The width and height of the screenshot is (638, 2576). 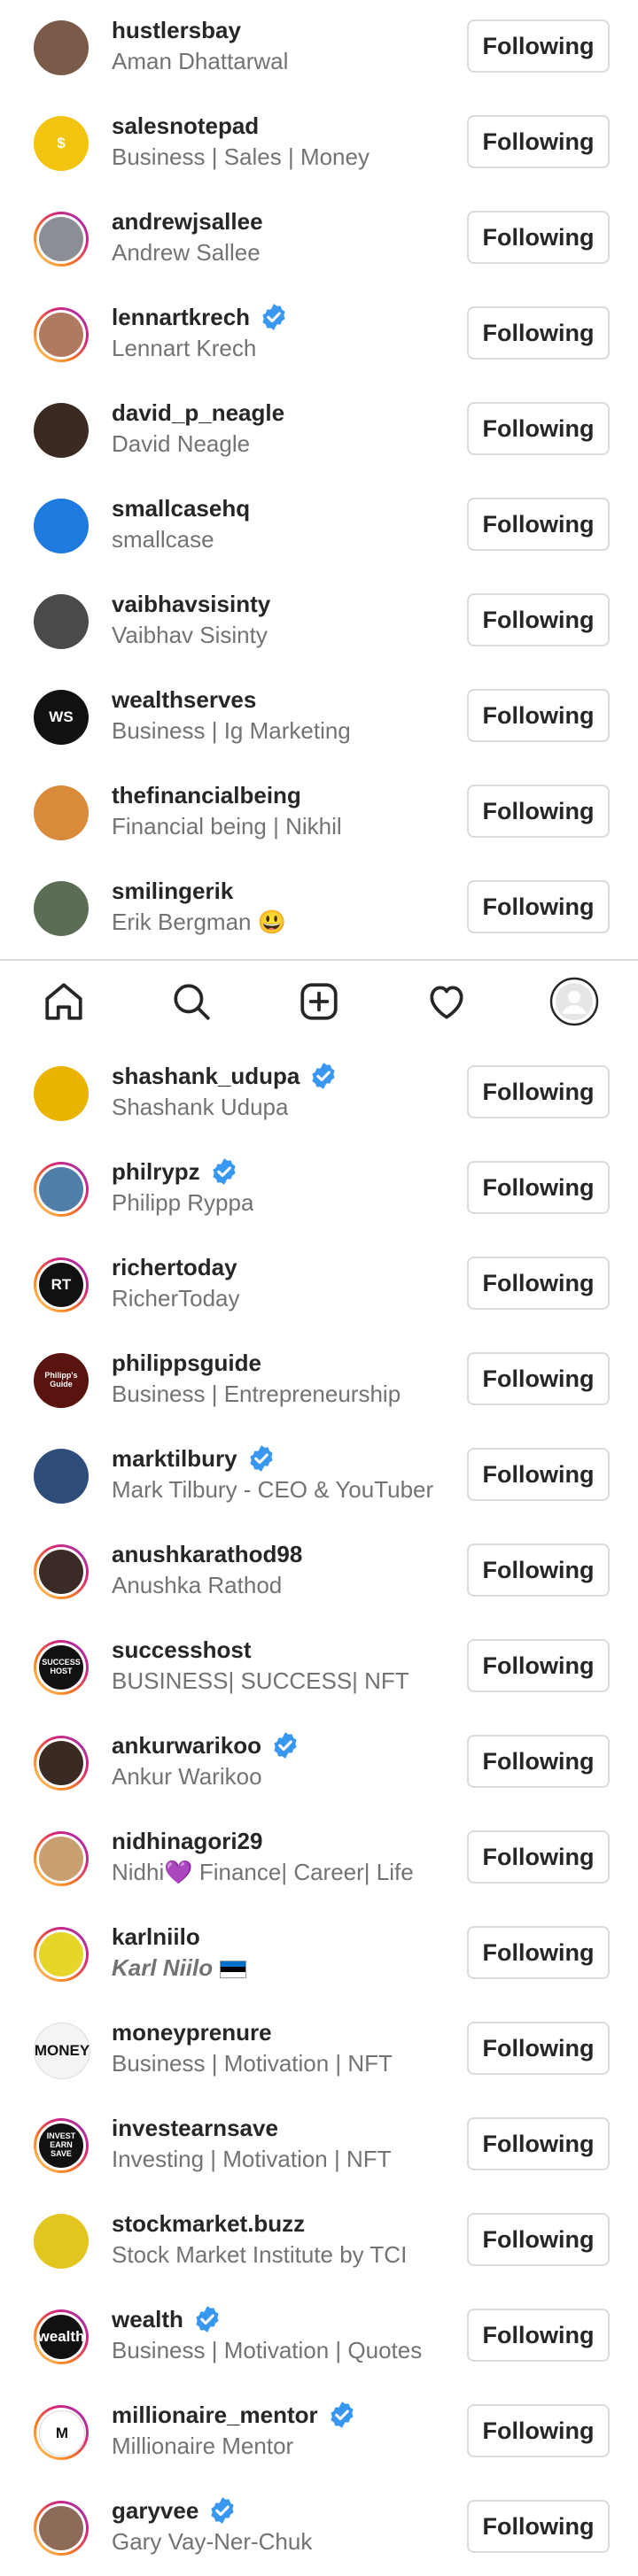 What do you see at coordinates (186, 1363) in the screenshot?
I see `username: philippsguide` at bounding box center [186, 1363].